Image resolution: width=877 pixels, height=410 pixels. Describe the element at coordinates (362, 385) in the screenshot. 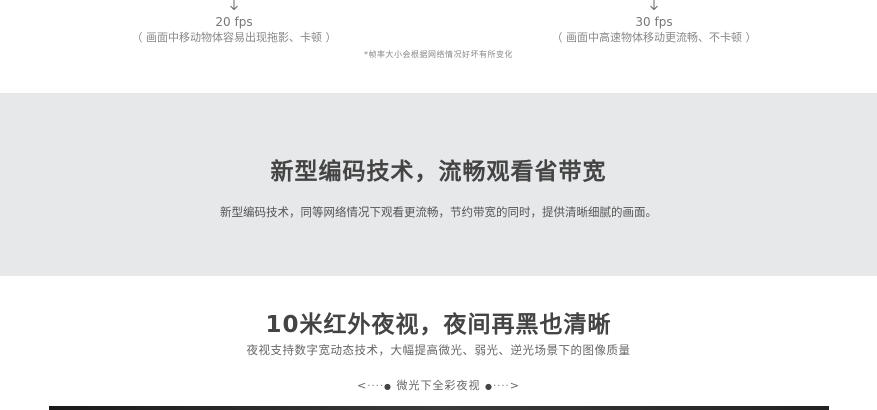

I see `arrow-left-icon: <` at that location.